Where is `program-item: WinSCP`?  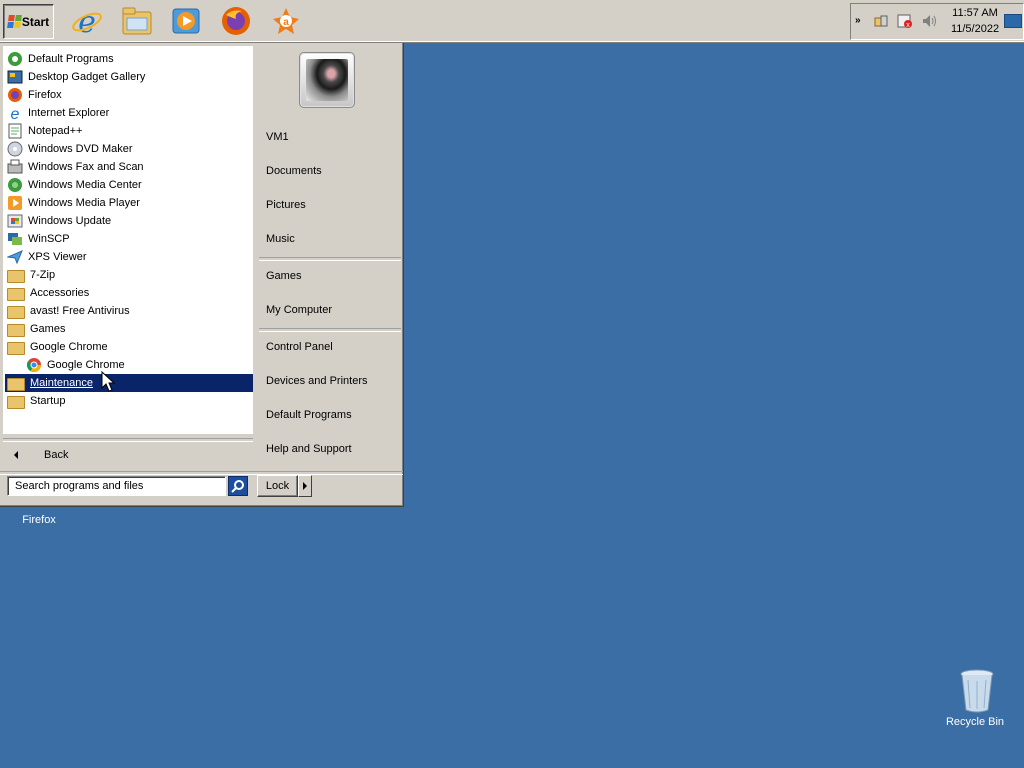
program-item: WinSCP is located at coordinates (129, 239).